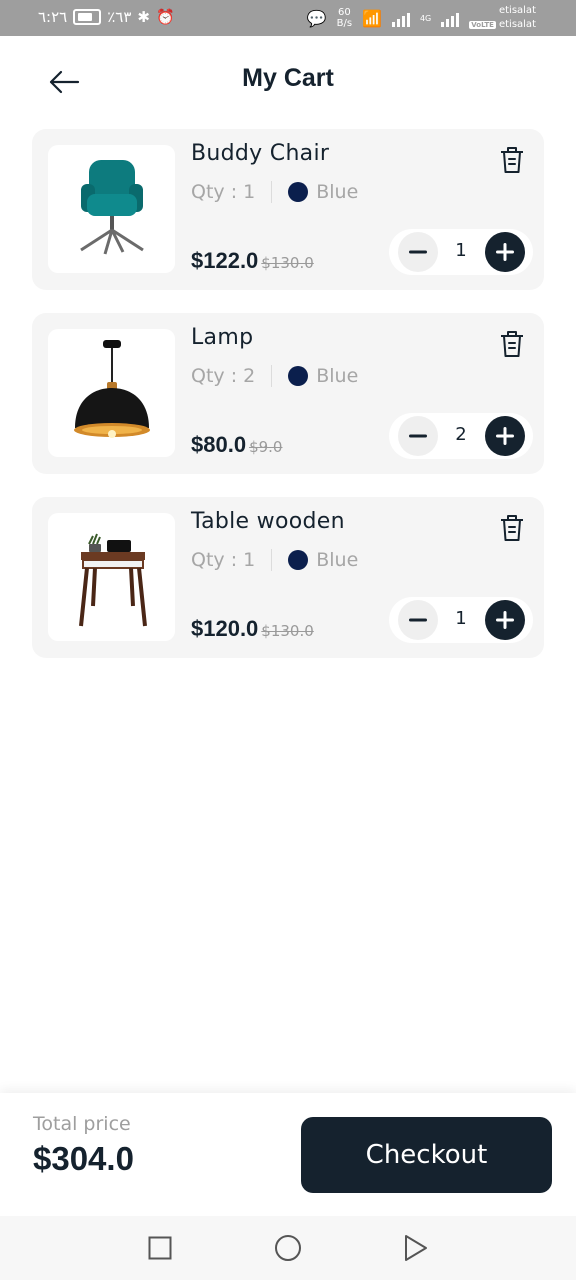 This screenshot has width=576, height=1280. Describe the element at coordinates (517, 24) in the screenshot. I see `carrier-2: etisalat` at that location.